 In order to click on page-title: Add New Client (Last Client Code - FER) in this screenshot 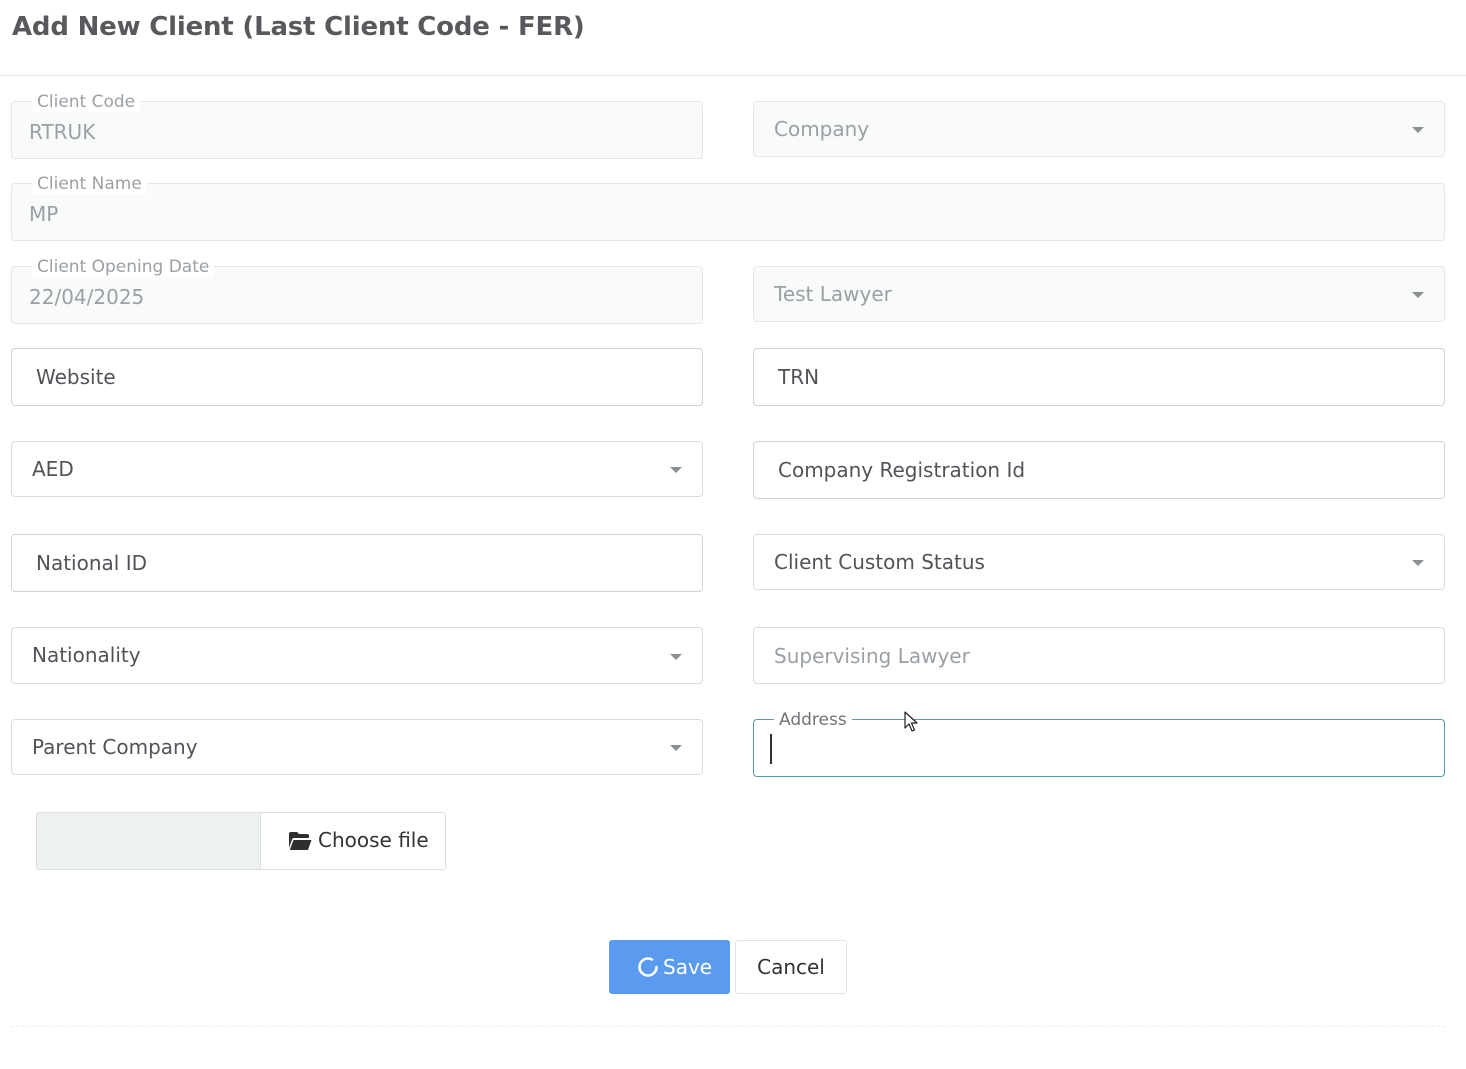, I will do `click(298, 27)`.